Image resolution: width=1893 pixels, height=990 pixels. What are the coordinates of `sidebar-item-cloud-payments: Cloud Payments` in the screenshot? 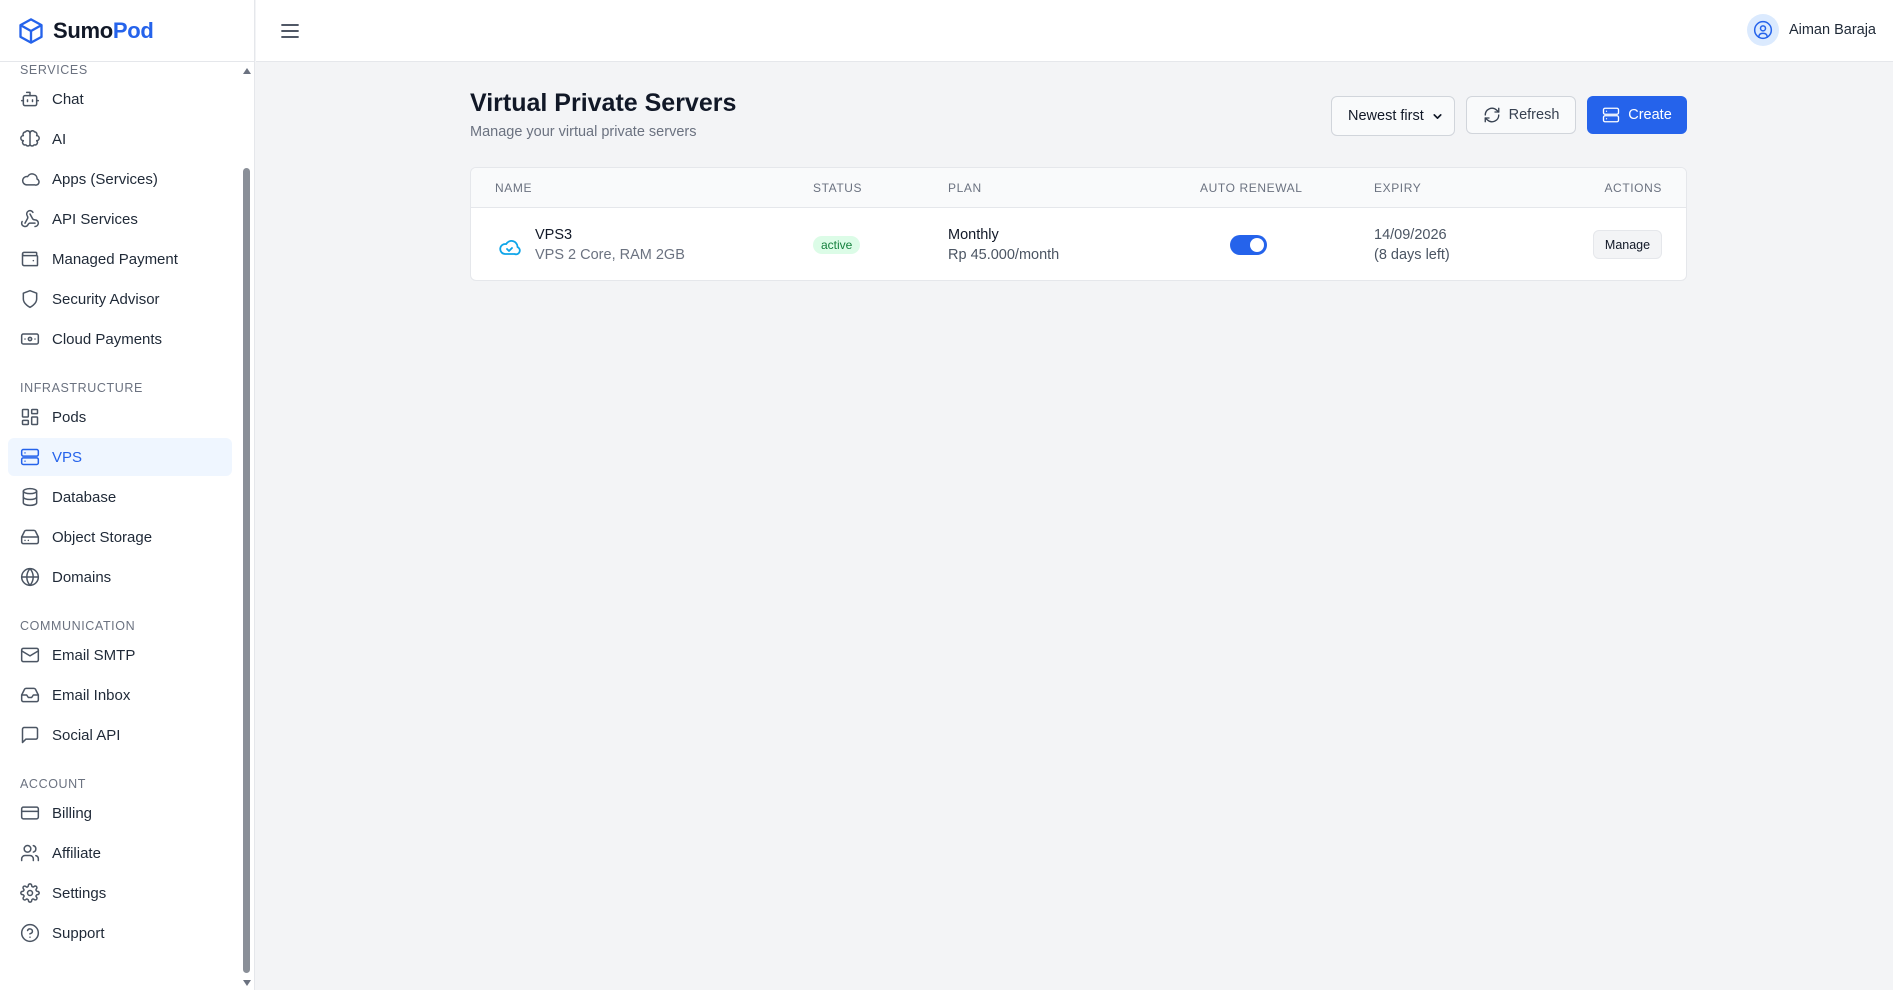 It's located at (120, 339).